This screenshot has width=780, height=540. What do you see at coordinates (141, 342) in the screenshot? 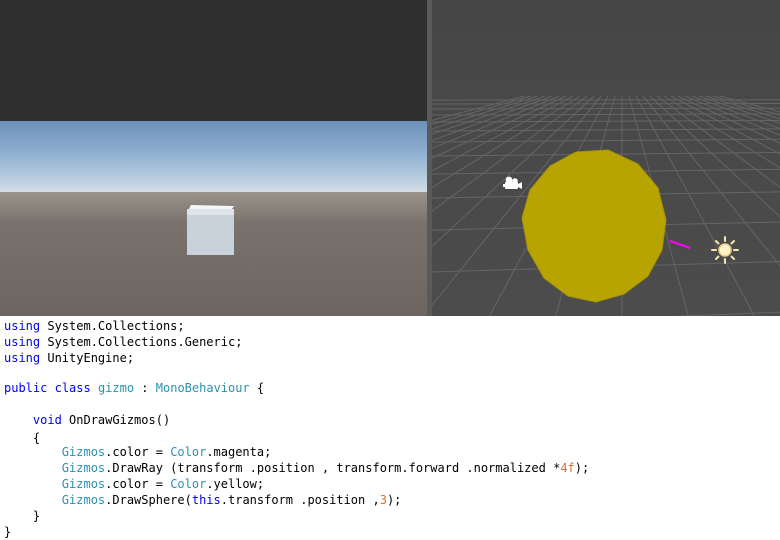
I see `code-token: System.Collections.Generic;` at bounding box center [141, 342].